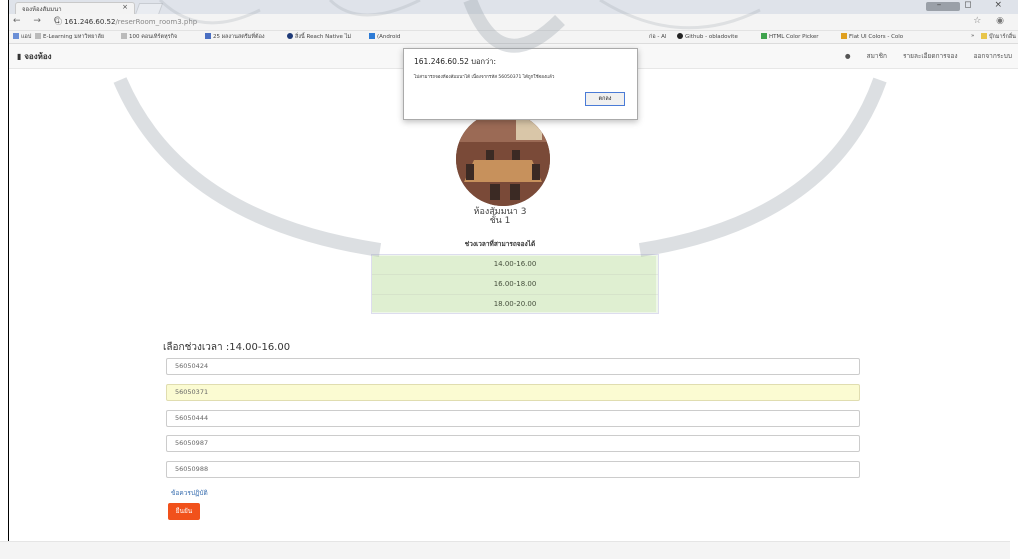 The width and height of the screenshot is (1018, 559). What do you see at coordinates (319, 37) in the screenshot?
I see `bookmark-item: สิ่งนี้ Reach Native ไม่` at bounding box center [319, 37].